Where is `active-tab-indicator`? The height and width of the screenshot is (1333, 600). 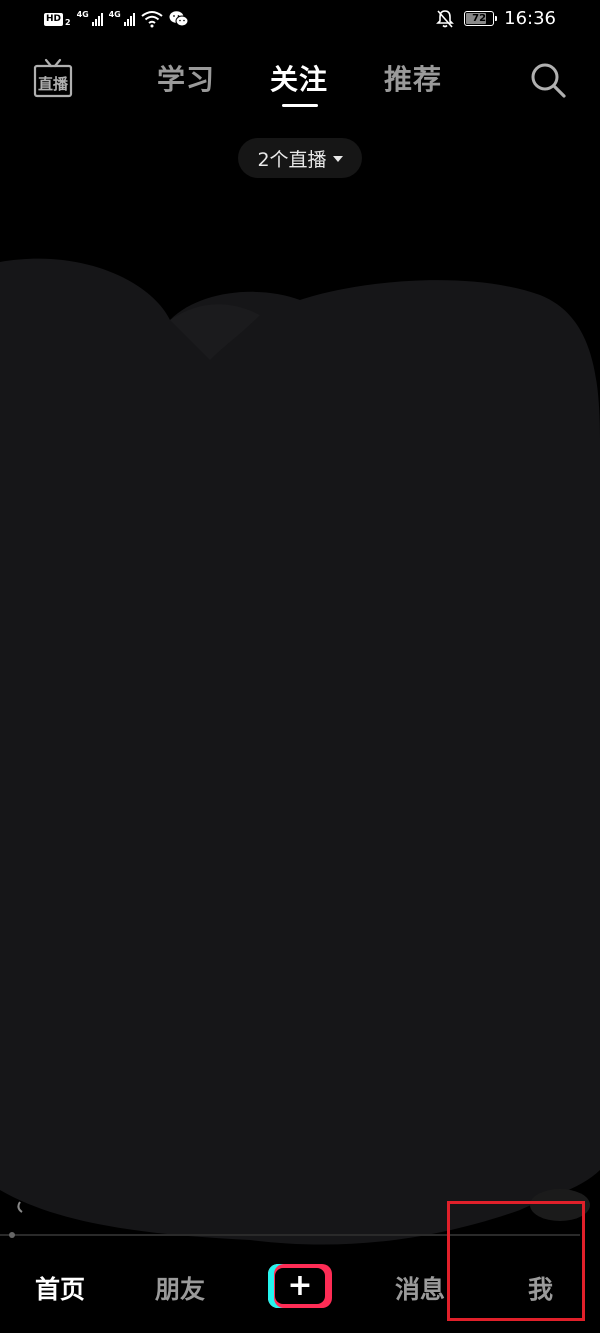 active-tab-indicator is located at coordinates (300, 105).